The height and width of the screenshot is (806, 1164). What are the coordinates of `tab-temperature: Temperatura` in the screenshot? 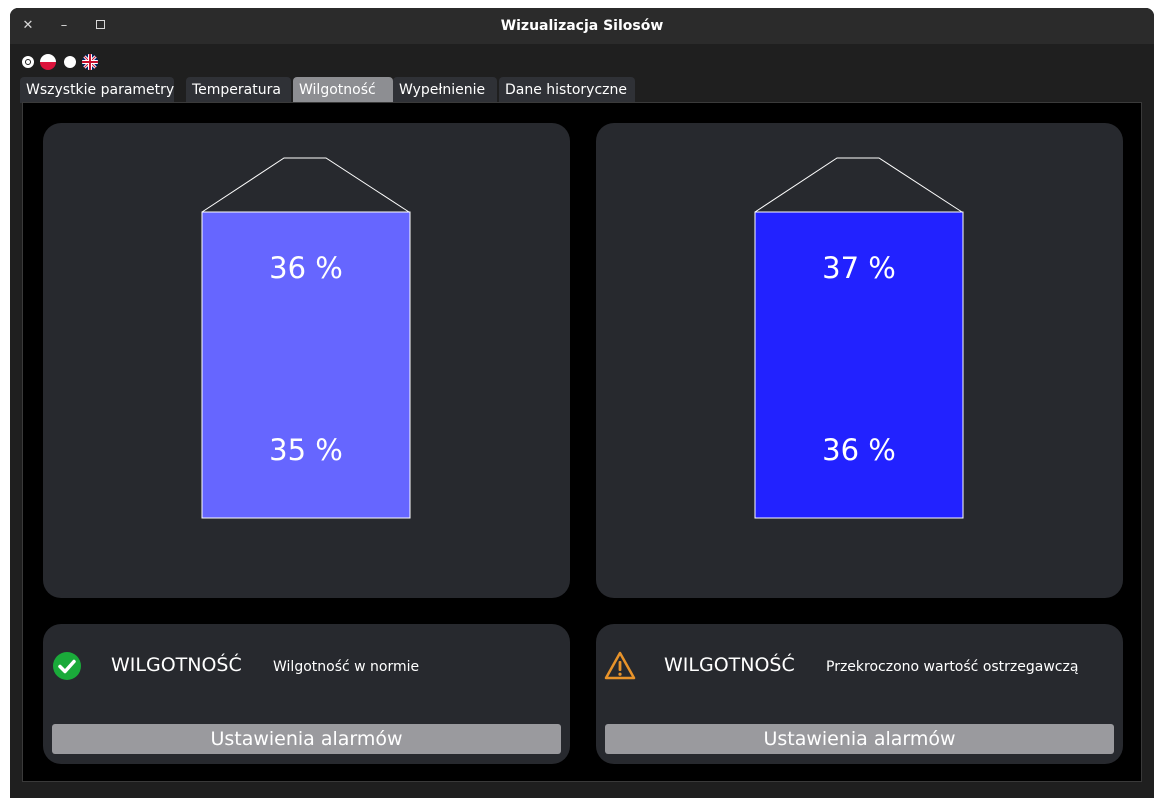 It's located at (238, 90).